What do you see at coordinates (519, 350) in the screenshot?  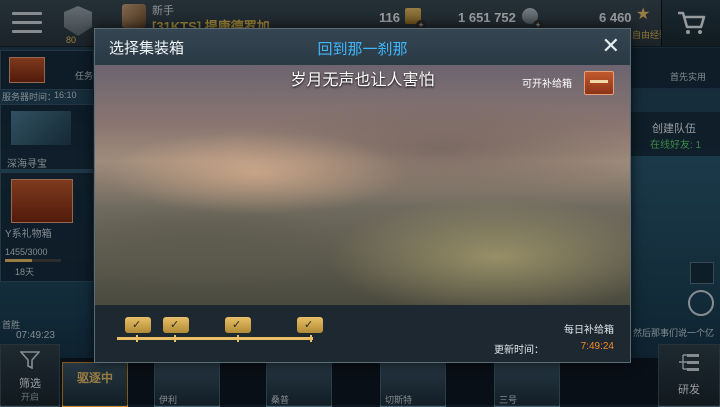 I see `refresh-time-label: 更新时间：` at bounding box center [519, 350].